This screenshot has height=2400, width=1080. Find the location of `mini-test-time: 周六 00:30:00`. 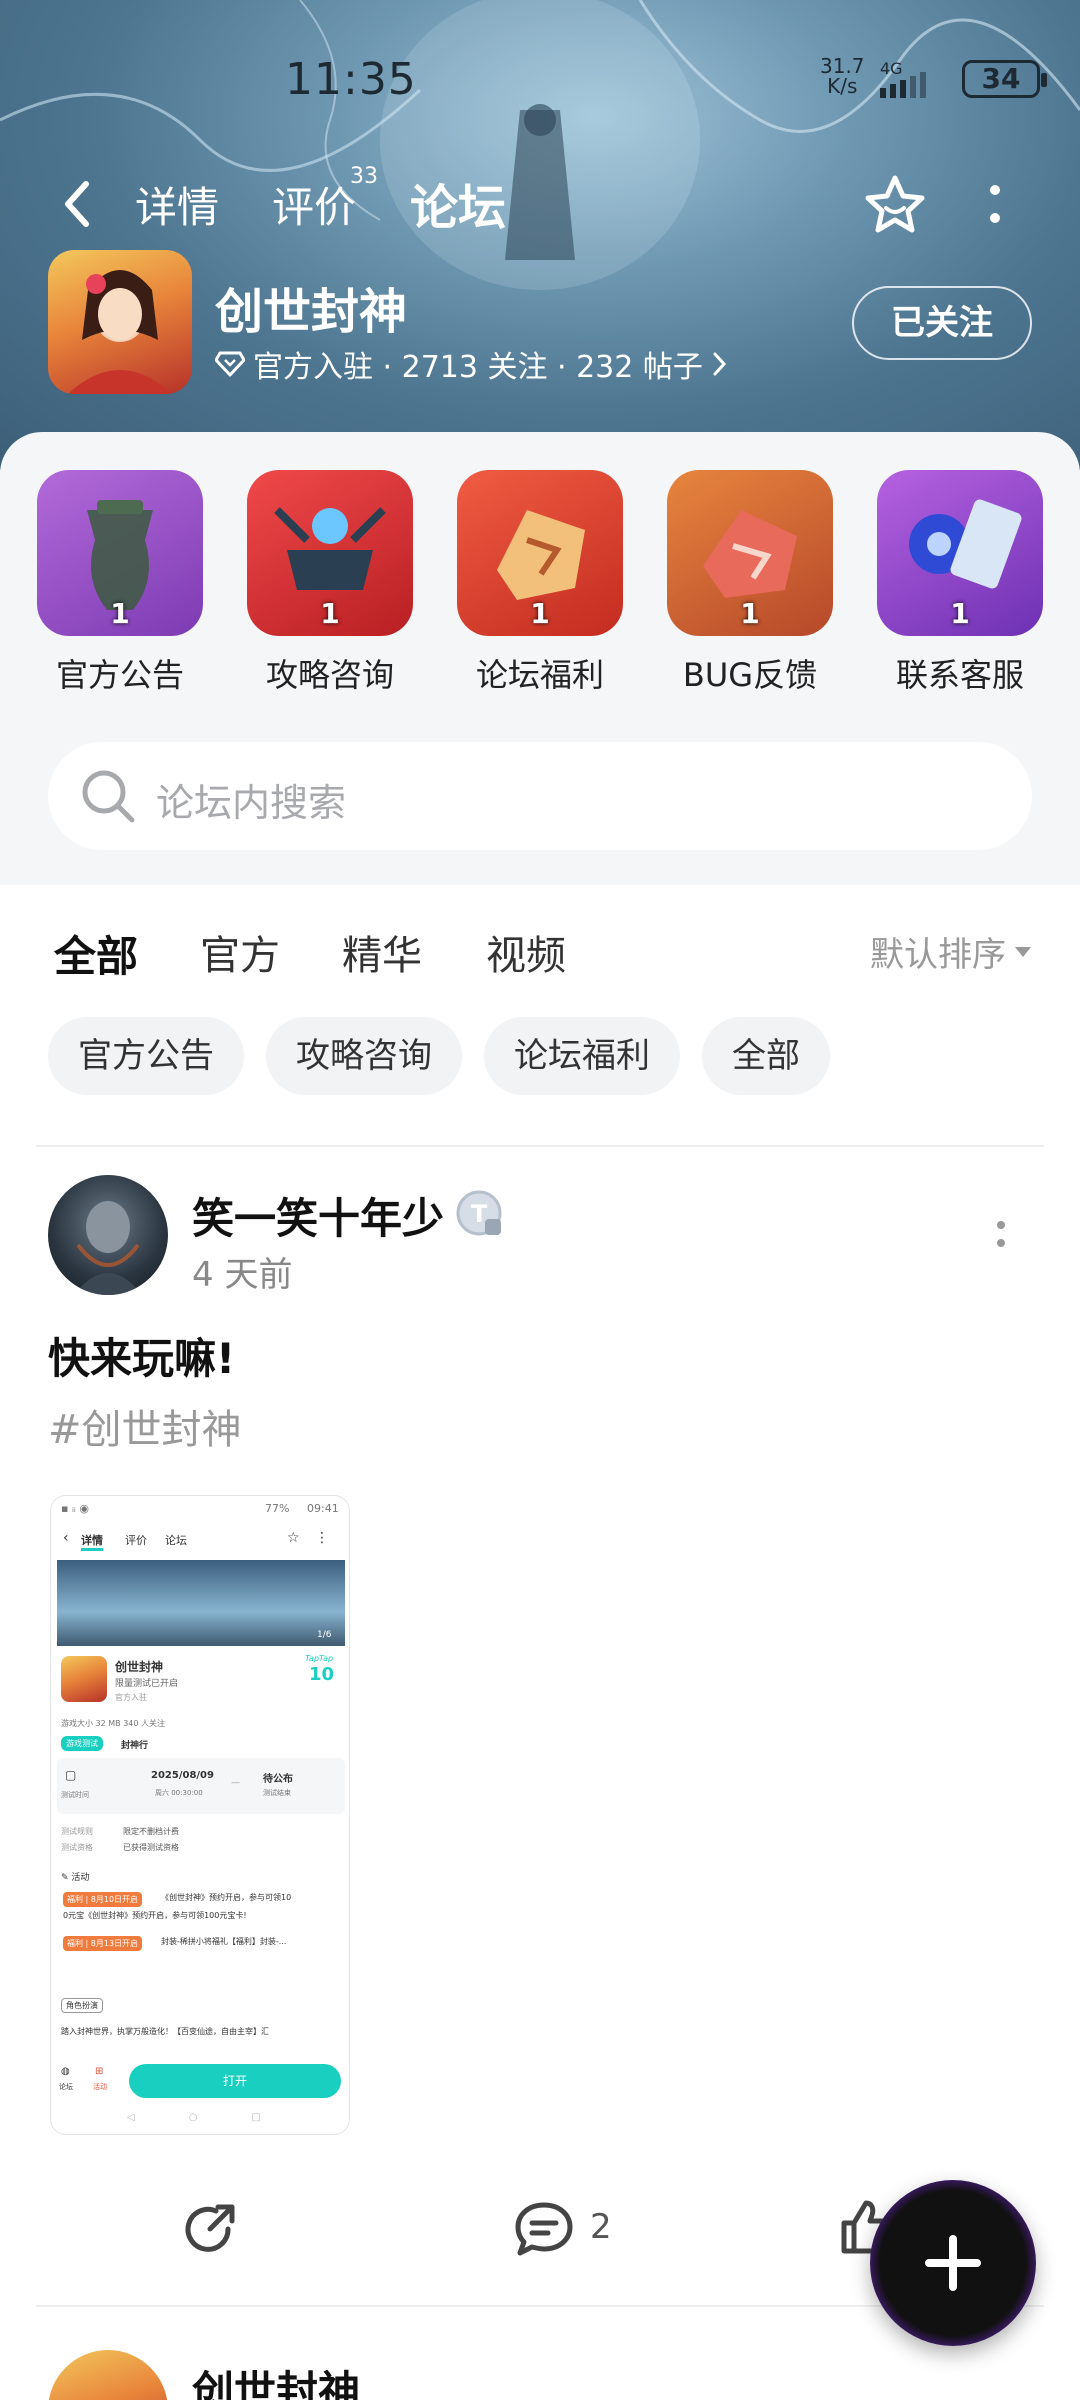

mini-test-time: 周六 00:30:00 is located at coordinates (179, 1793).